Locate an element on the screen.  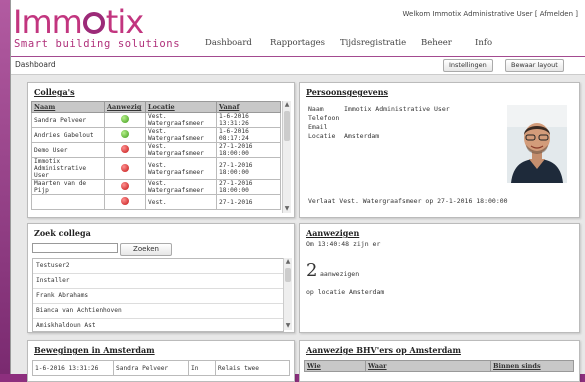
collegas-scrollbar: ▲ ▼ is located at coordinates (286, 157).